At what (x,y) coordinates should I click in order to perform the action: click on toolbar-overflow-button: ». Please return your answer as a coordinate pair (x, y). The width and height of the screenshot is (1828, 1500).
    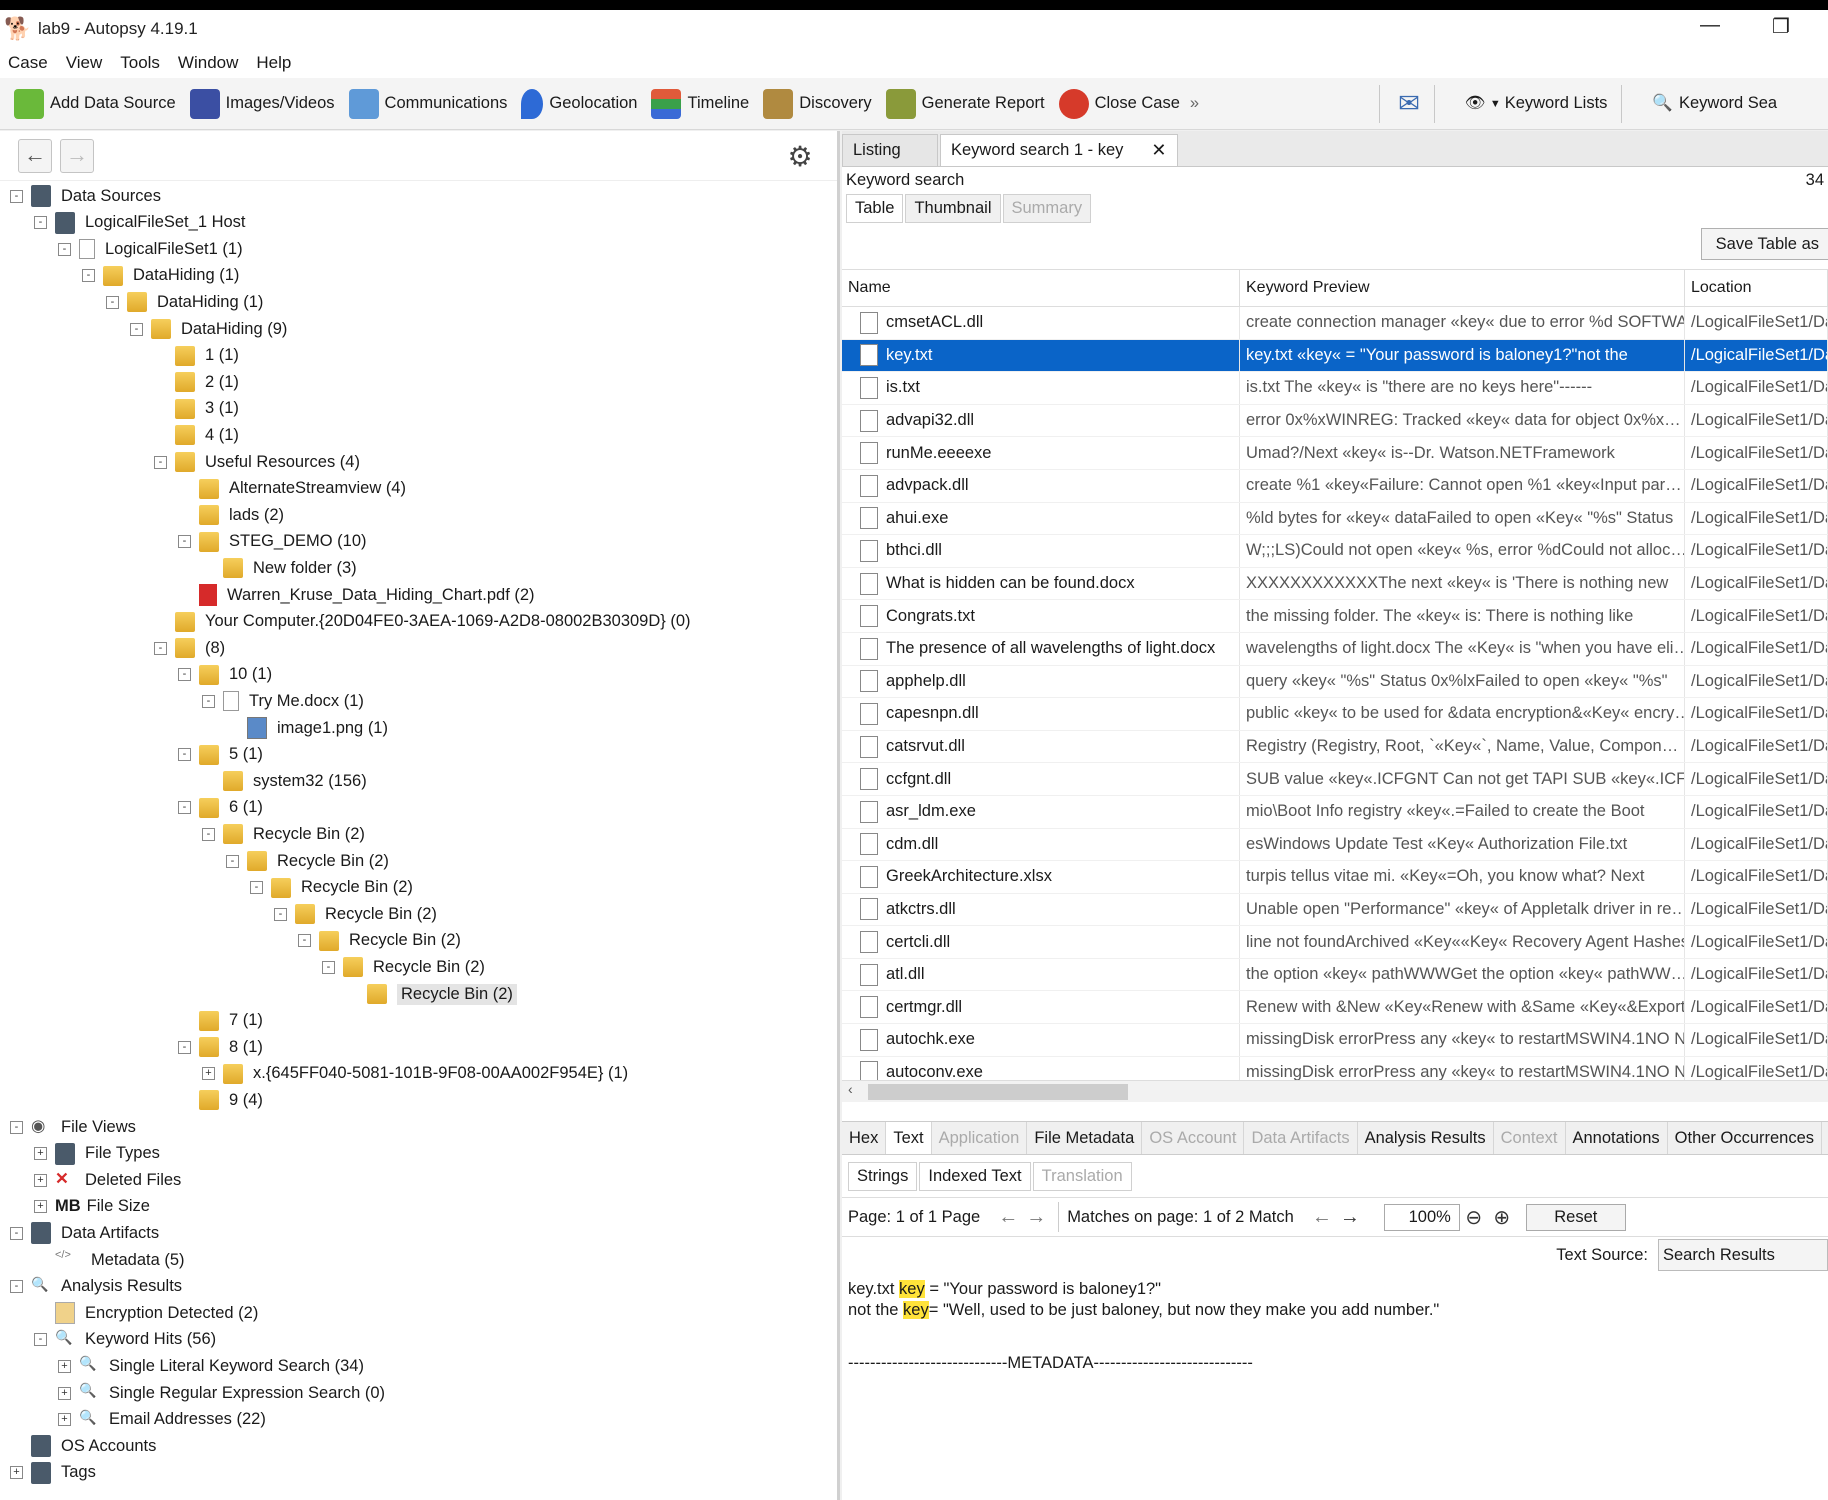
    Looking at the image, I should click on (1194, 103).